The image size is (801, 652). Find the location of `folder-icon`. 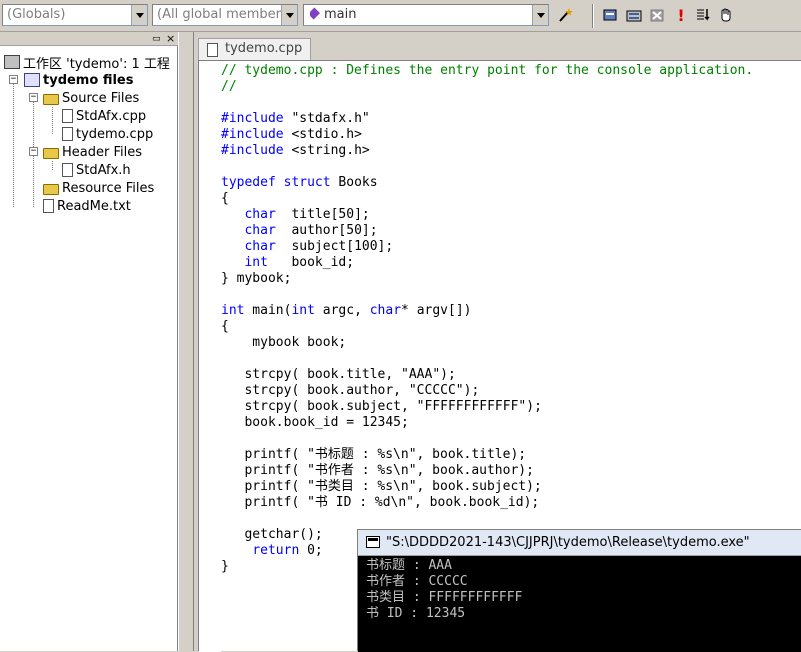

folder-icon is located at coordinates (51, 189).